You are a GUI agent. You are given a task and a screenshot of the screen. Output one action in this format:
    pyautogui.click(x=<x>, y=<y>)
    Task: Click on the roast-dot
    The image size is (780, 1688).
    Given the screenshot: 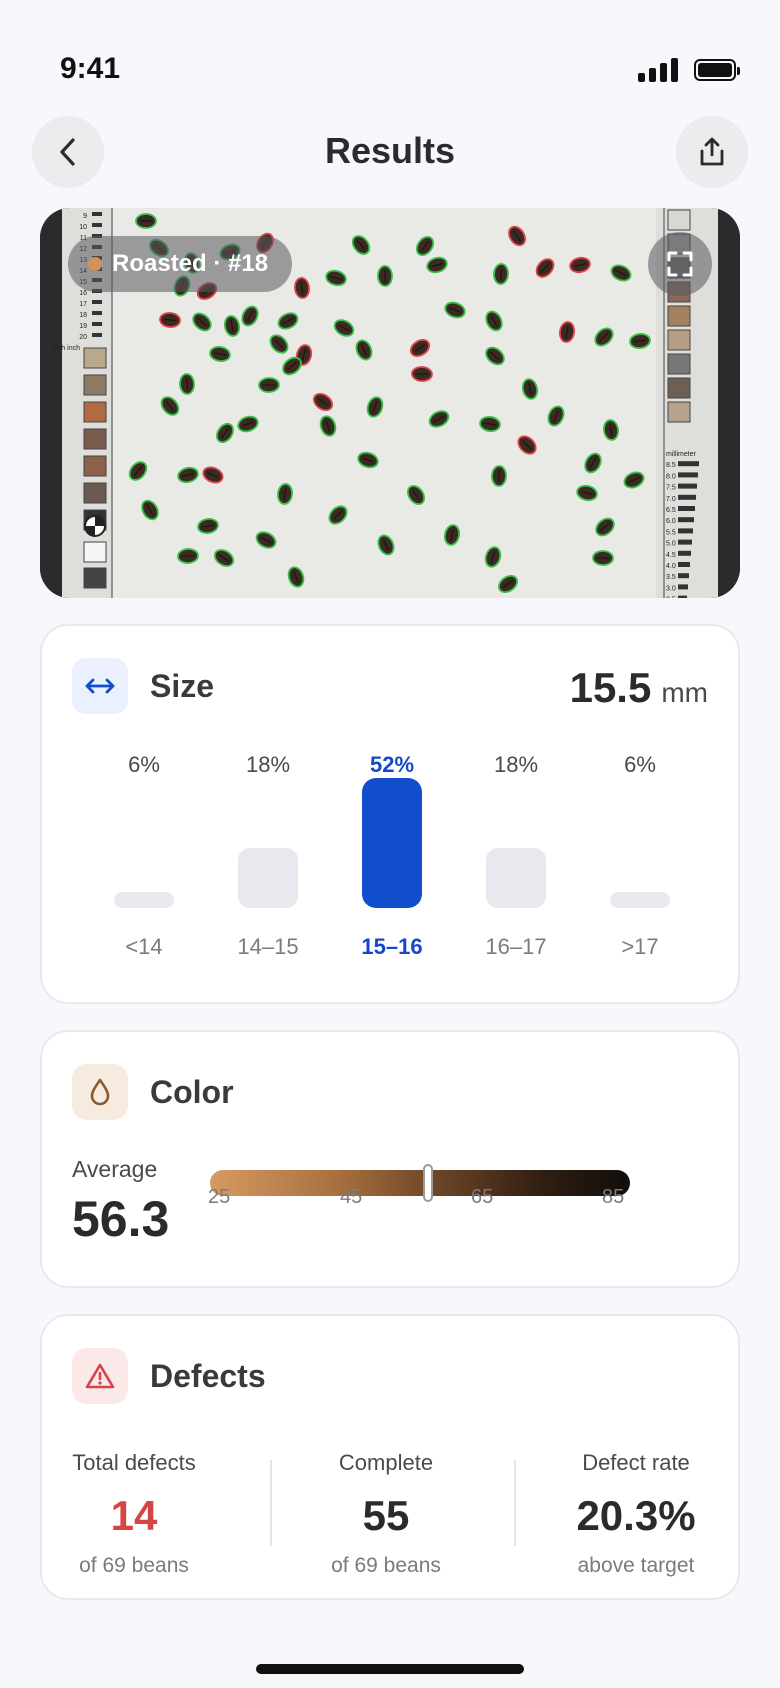 What is the action you would take?
    pyautogui.click(x=95, y=264)
    